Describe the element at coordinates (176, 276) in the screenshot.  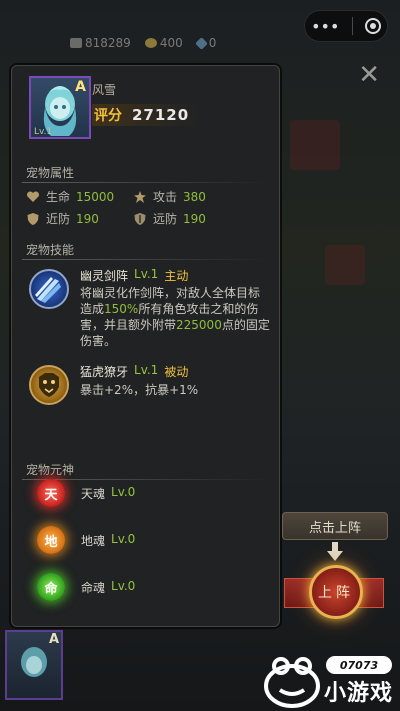
I see `skill-1-type: 主动` at that location.